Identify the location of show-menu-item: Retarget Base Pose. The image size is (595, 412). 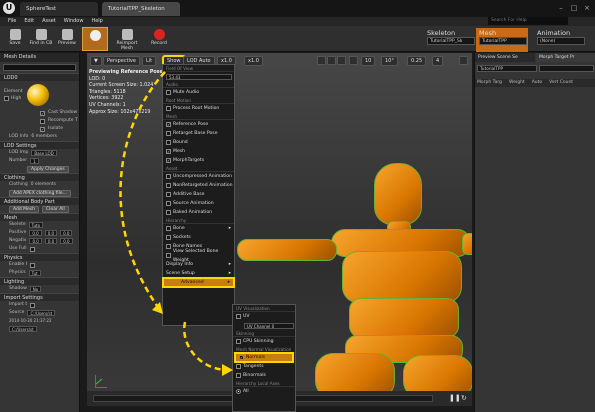
(198, 133).